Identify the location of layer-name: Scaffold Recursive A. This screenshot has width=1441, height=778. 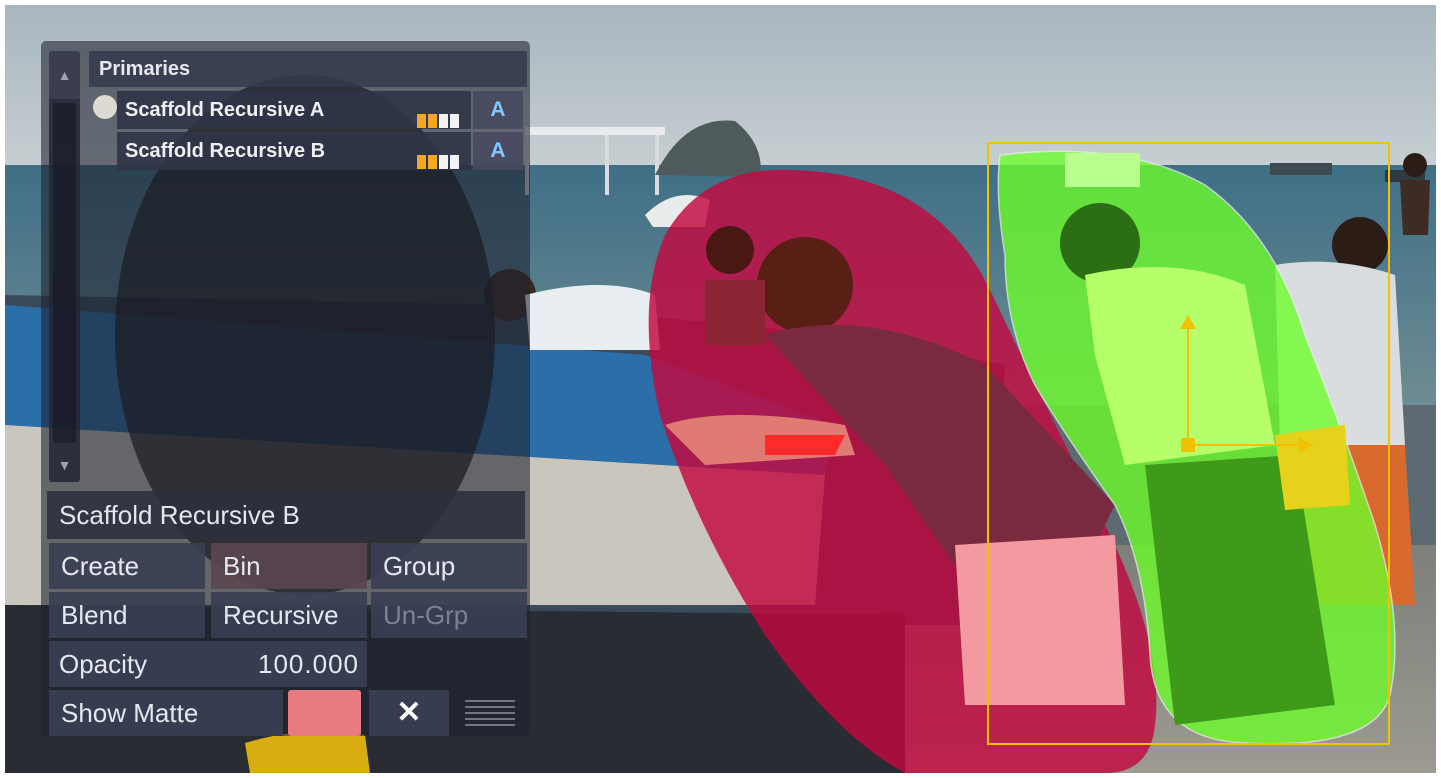
(225, 110).